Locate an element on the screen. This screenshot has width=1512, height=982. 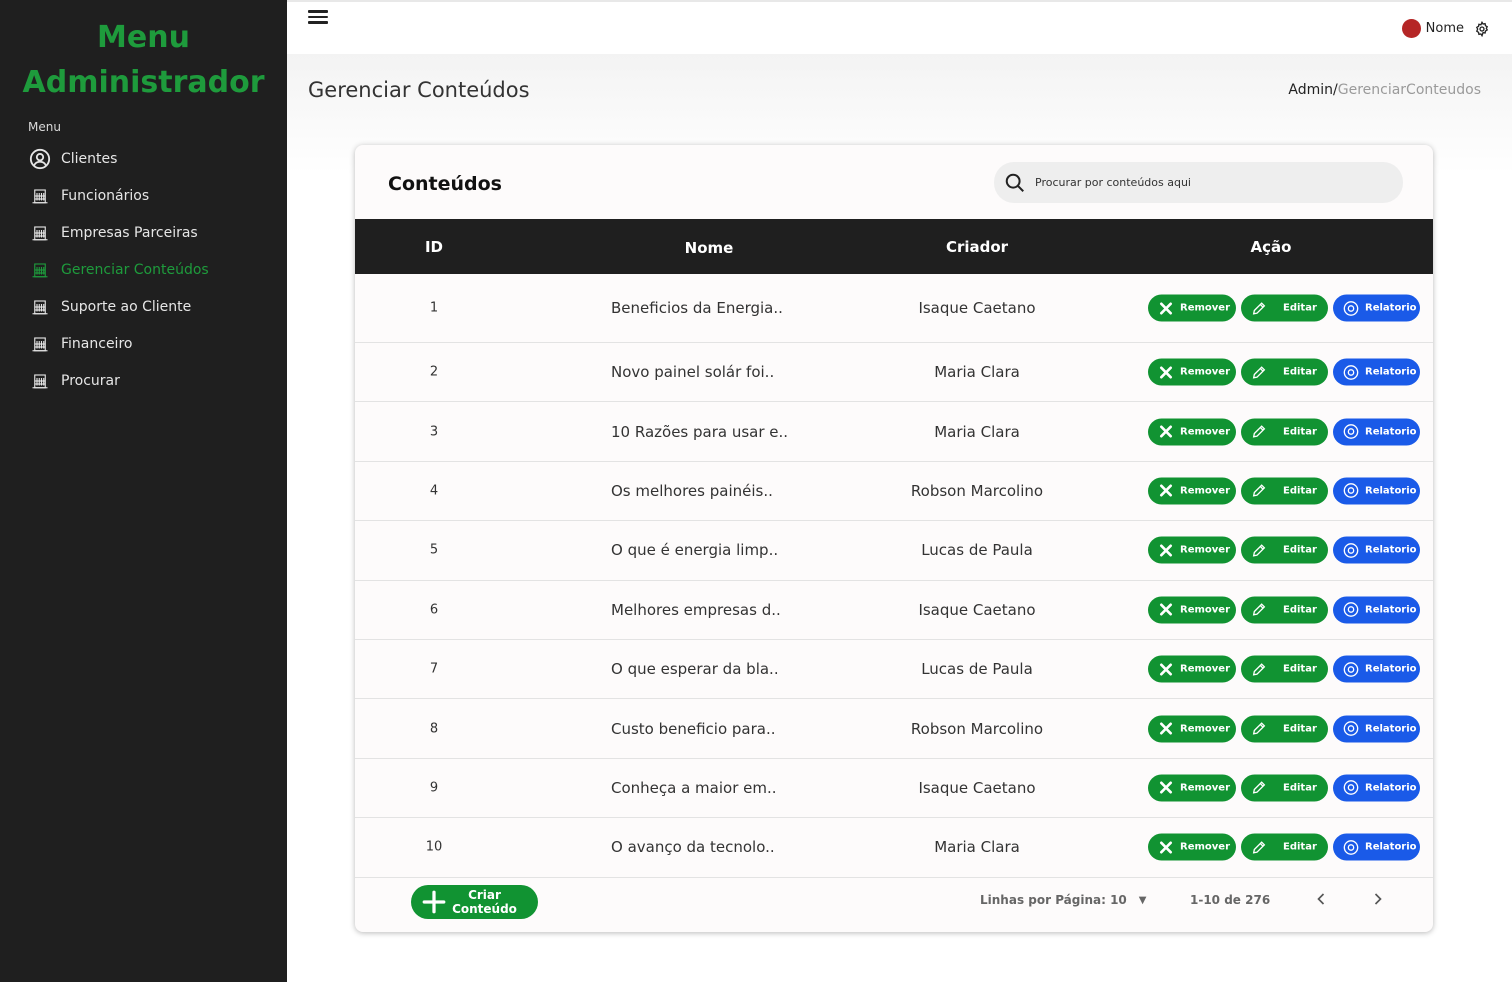
cell-id: 7 is located at coordinates (434, 669).